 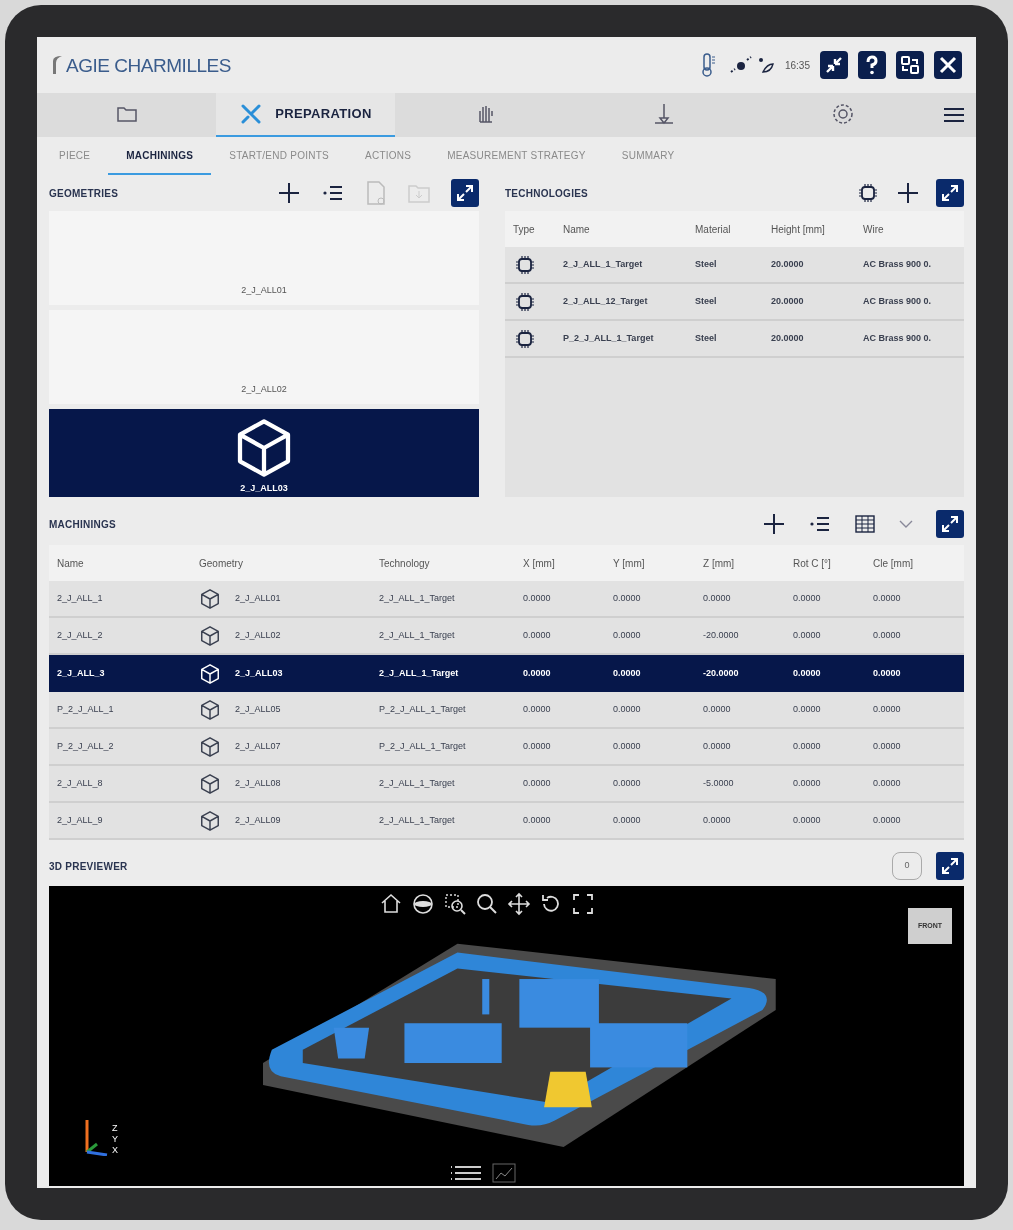 What do you see at coordinates (264, 489) in the screenshot?
I see `geometry-label: 2_J_ALL03` at bounding box center [264, 489].